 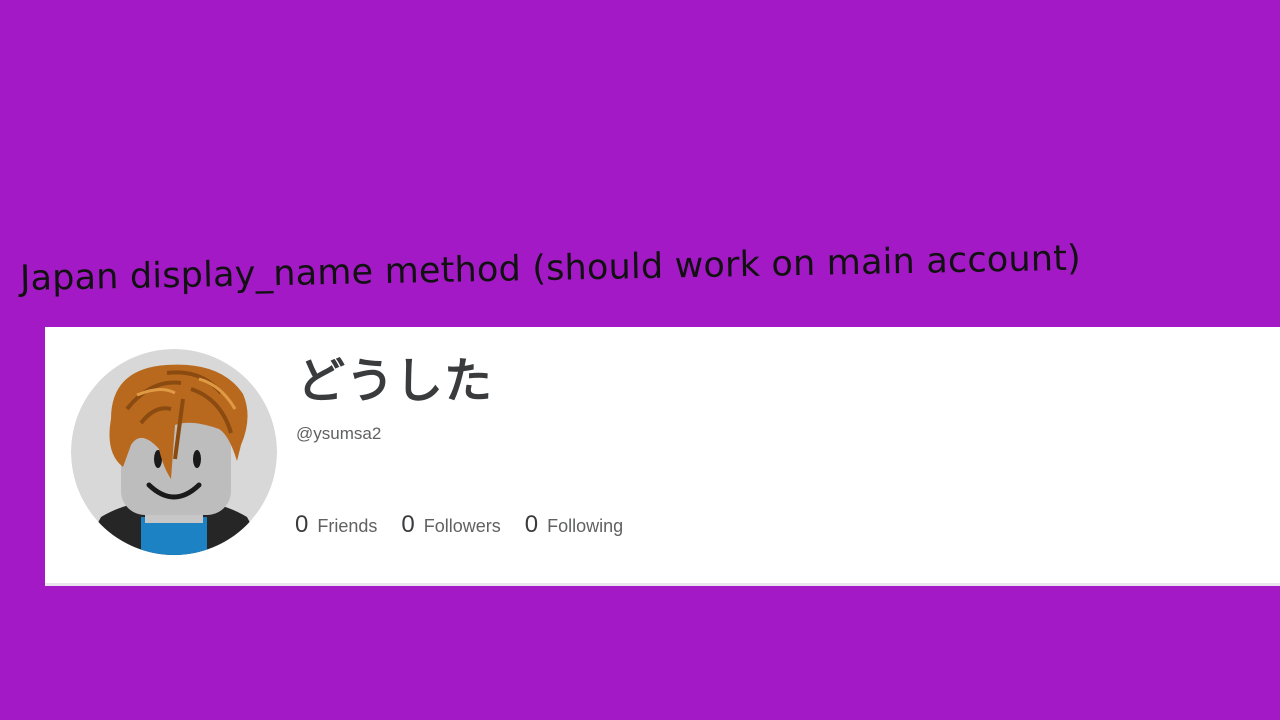 What do you see at coordinates (585, 526) in the screenshot?
I see `following-label: Following` at bounding box center [585, 526].